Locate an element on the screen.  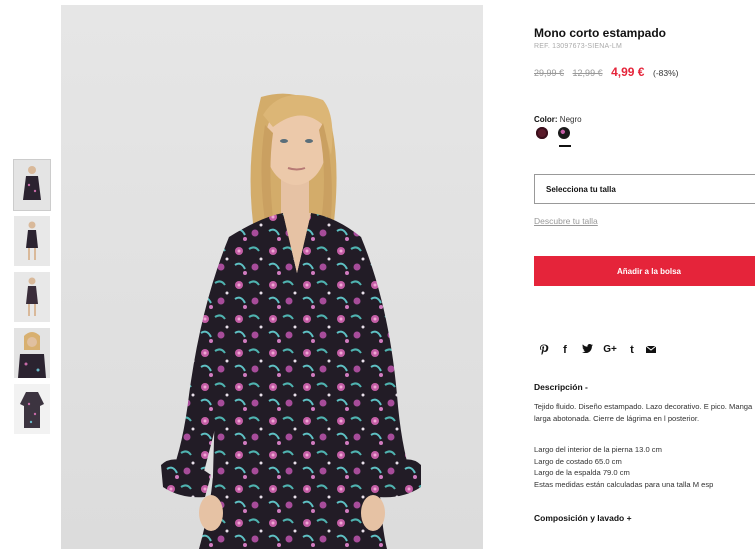
product-reference: REF. 13097673-SIENA-LM is located at coordinates (578, 46).